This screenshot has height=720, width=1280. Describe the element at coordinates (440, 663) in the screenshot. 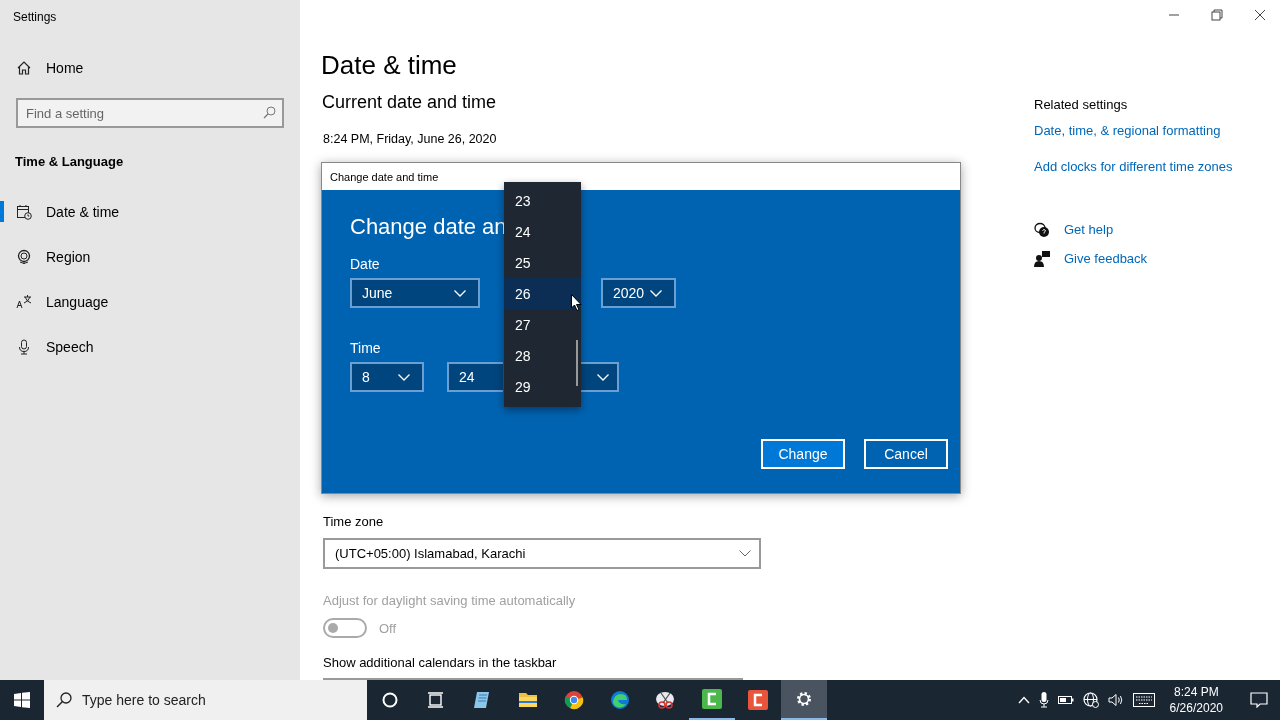

I see `calendars-label: Show additional calendars in the taskbar` at that location.